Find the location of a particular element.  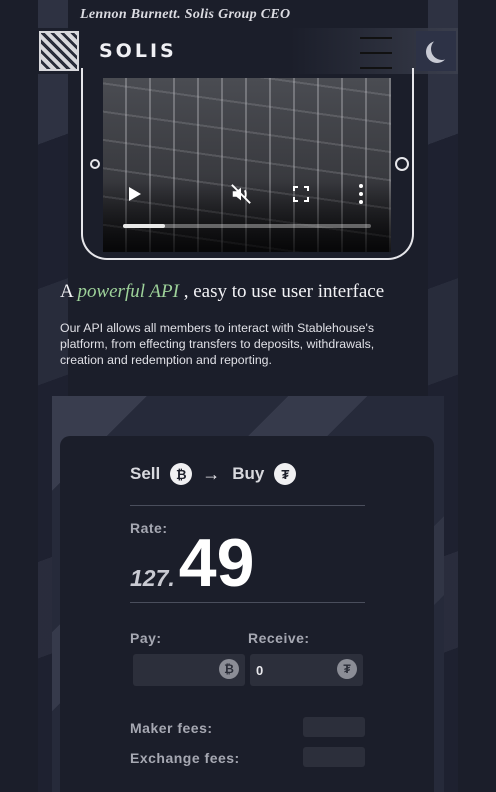

pay-label: Pay: is located at coordinates (146, 638).